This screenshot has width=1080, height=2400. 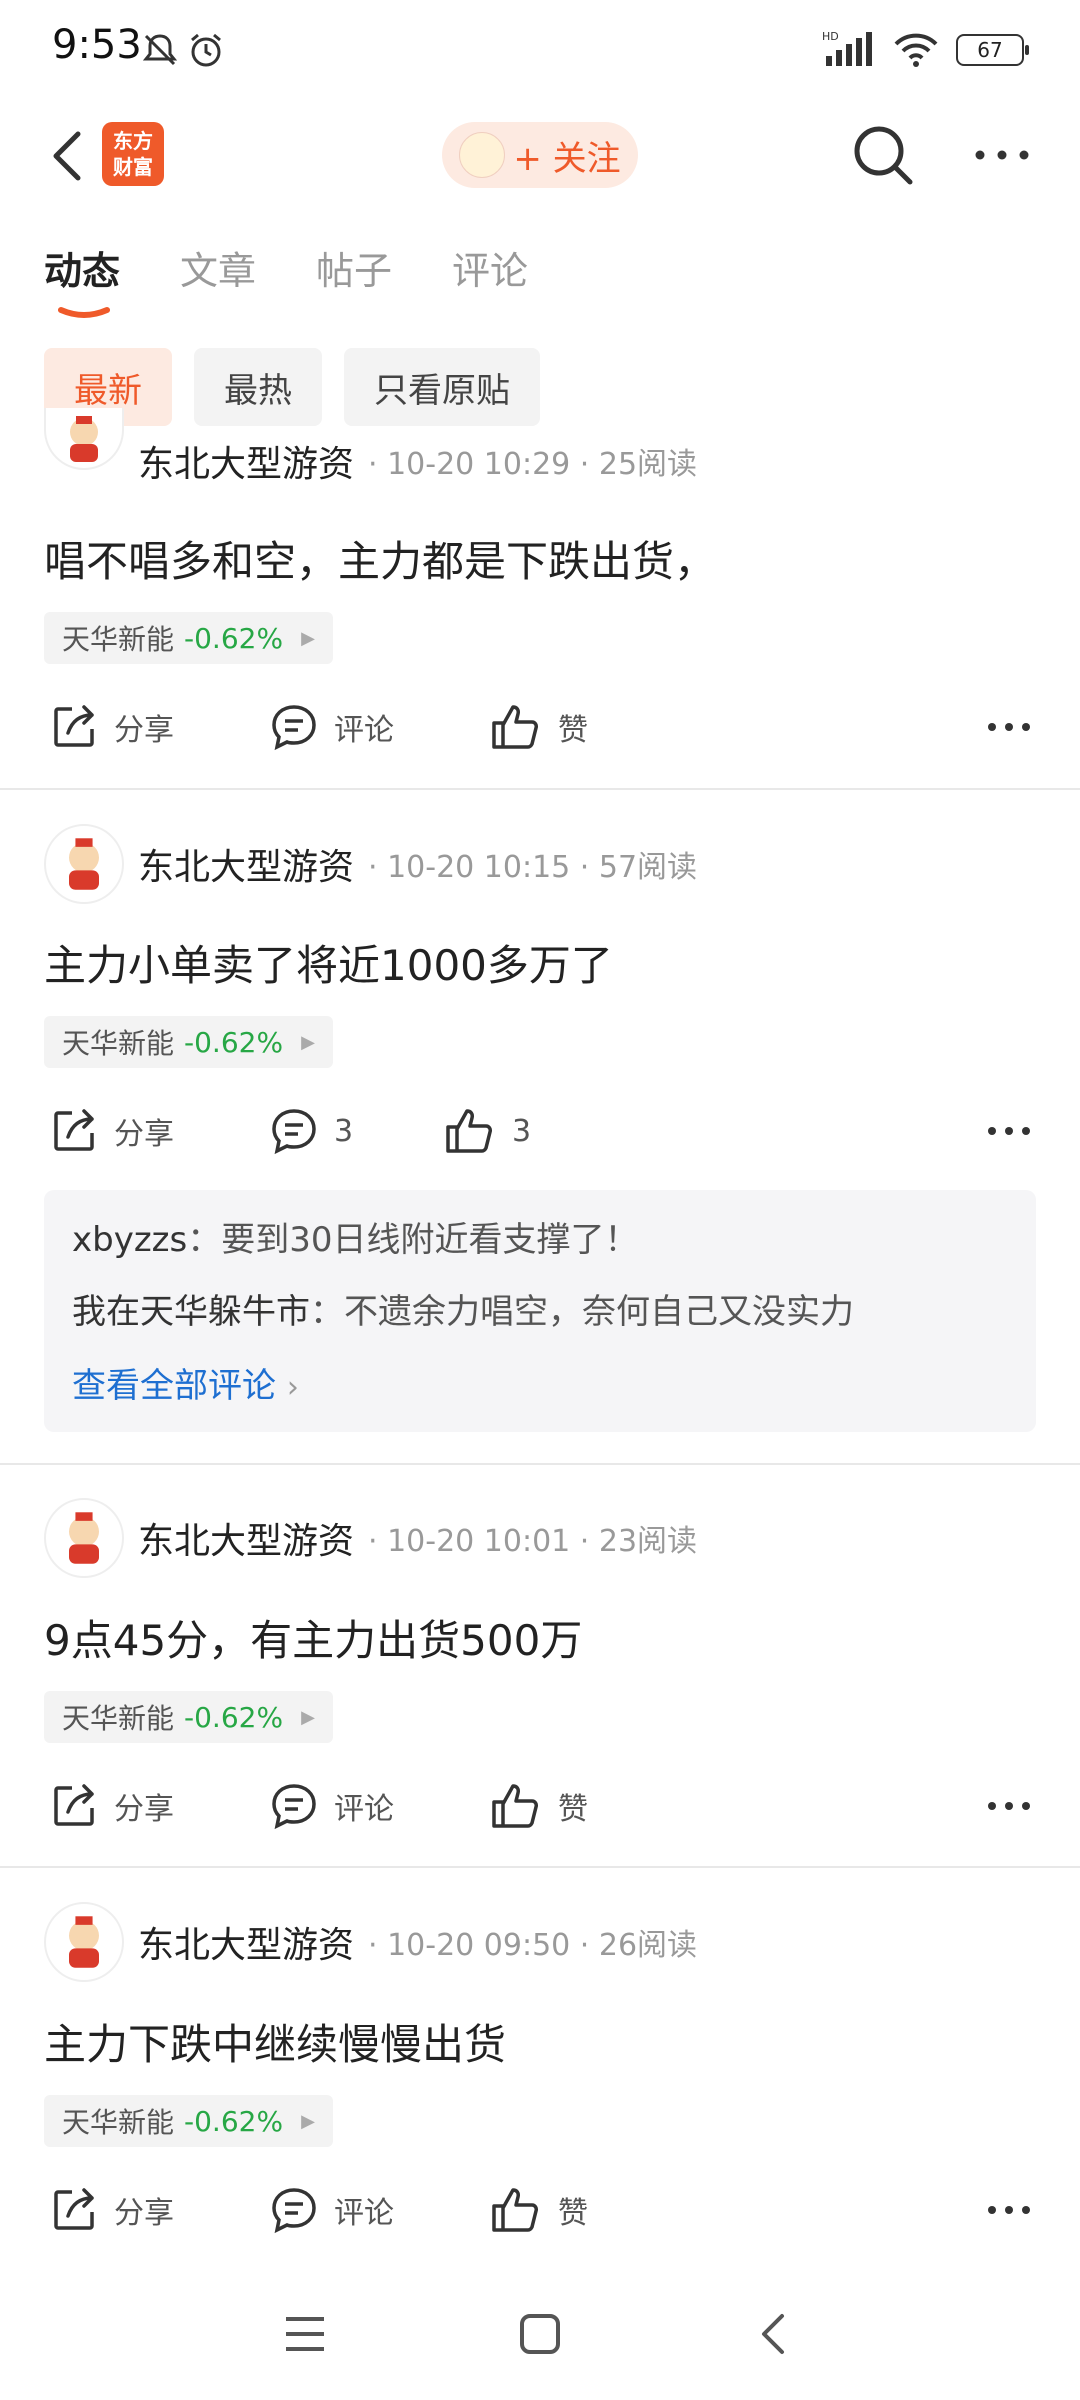 What do you see at coordinates (84, 312) in the screenshot?
I see `active-tab-indicator` at bounding box center [84, 312].